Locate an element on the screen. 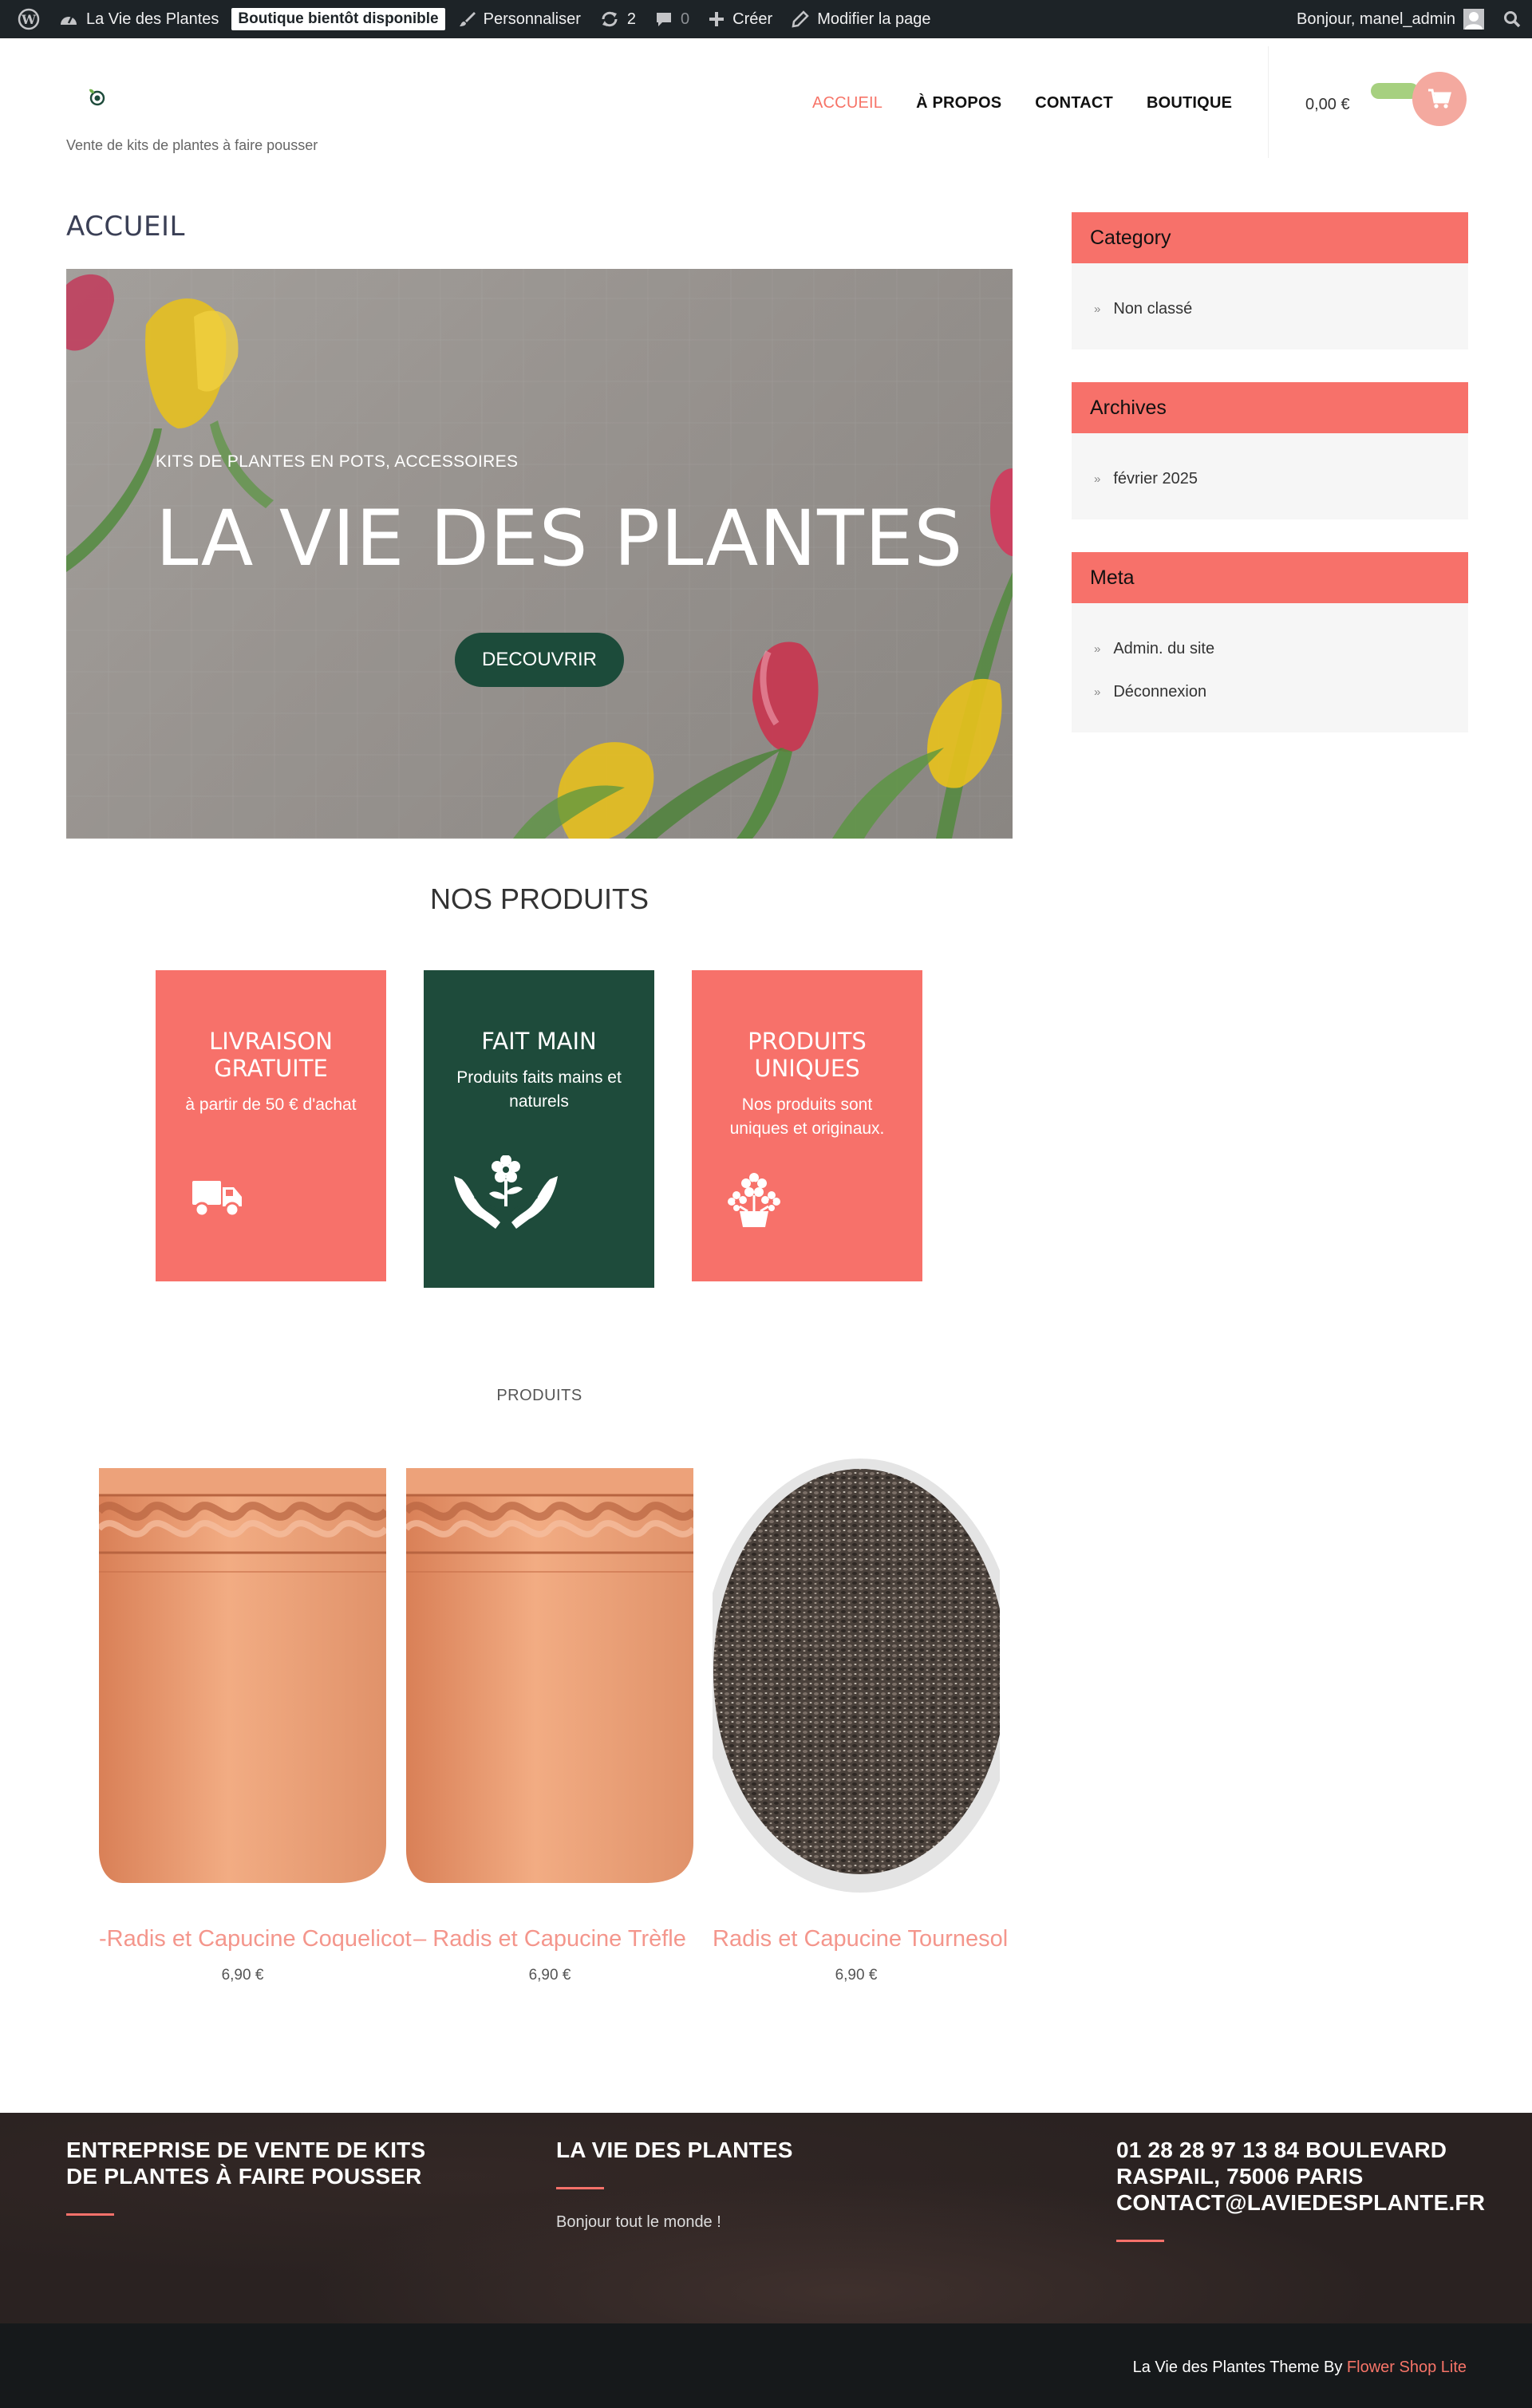 This screenshot has height=2408, width=1532. section-title-nos-produits: NOS PRODUITS is located at coordinates (539, 898).